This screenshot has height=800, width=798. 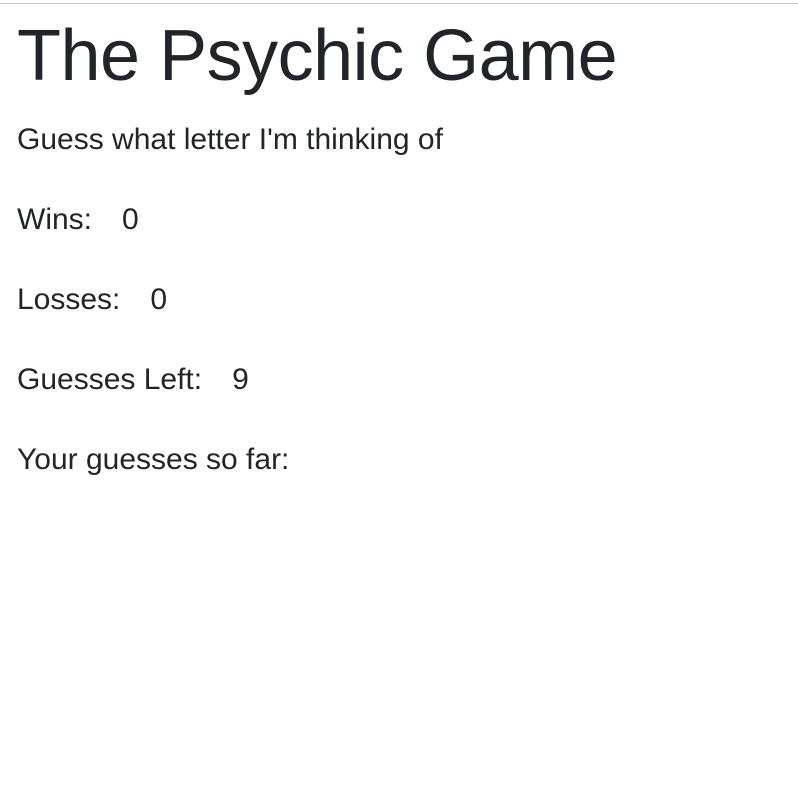 I want to click on wins-label: Wins:, so click(x=54, y=219).